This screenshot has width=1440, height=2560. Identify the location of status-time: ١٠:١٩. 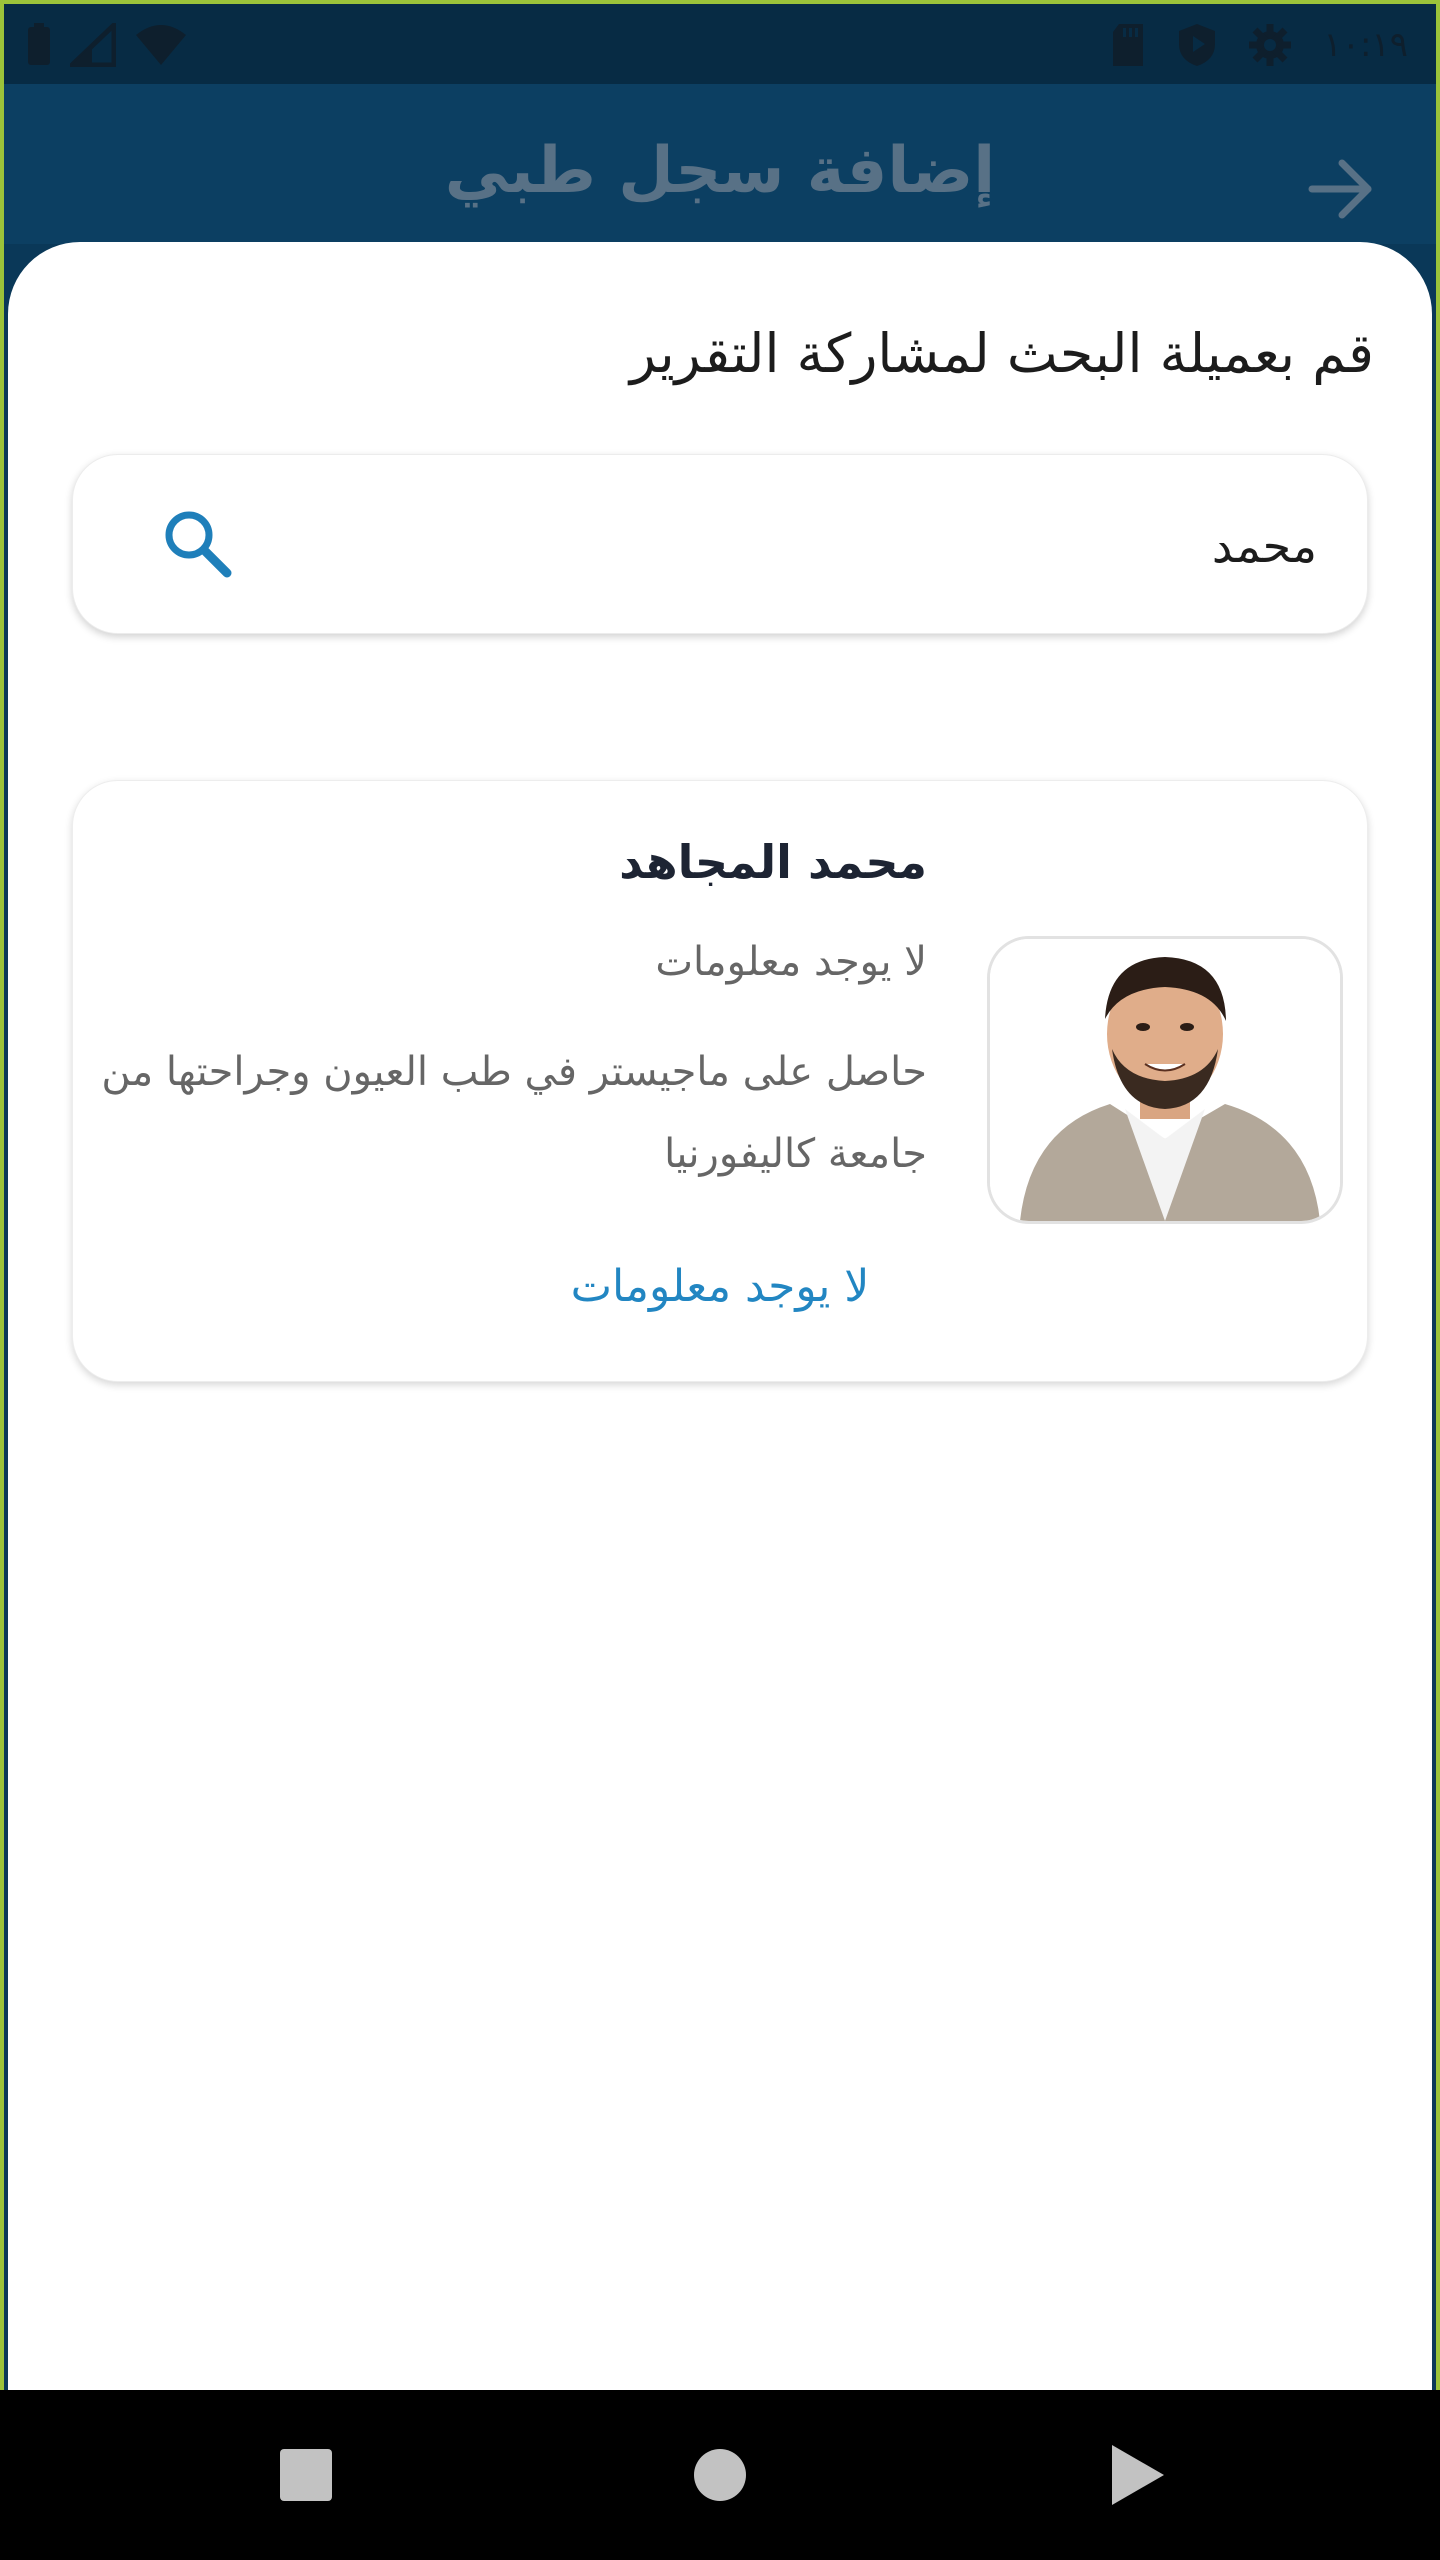
(1365, 45).